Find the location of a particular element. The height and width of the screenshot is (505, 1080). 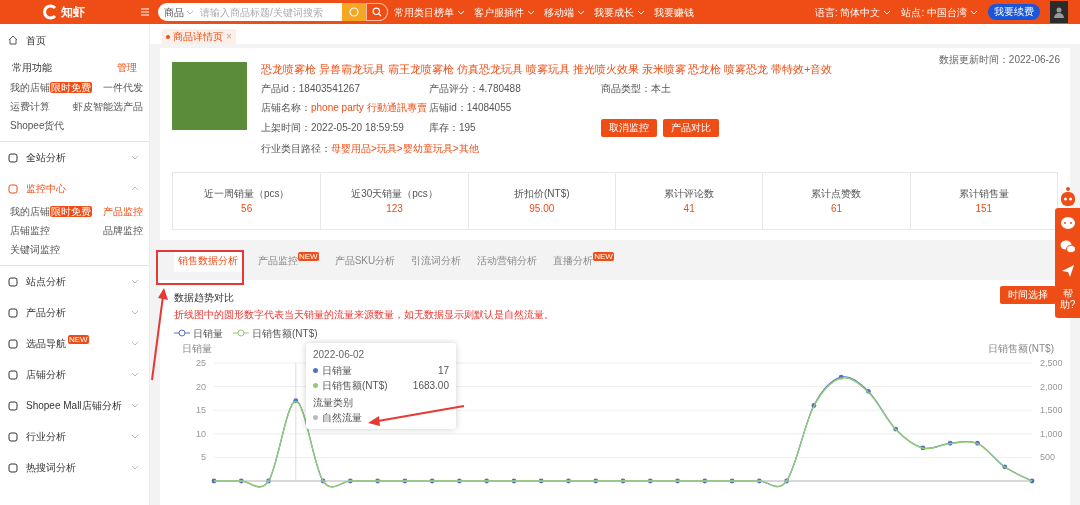

stat-label: 近30天销量（pcs） is located at coordinates (394, 193).